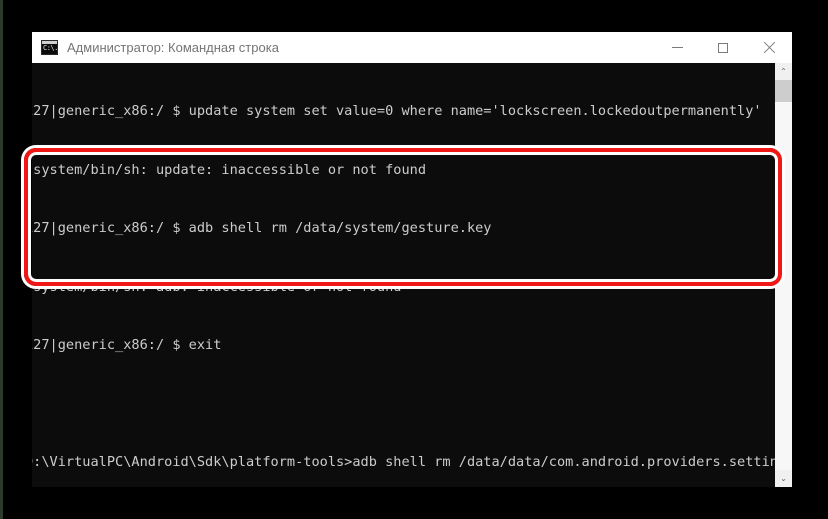 This screenshot has height=519, width=828. I want to click on minimize-button, so click(677, 47).